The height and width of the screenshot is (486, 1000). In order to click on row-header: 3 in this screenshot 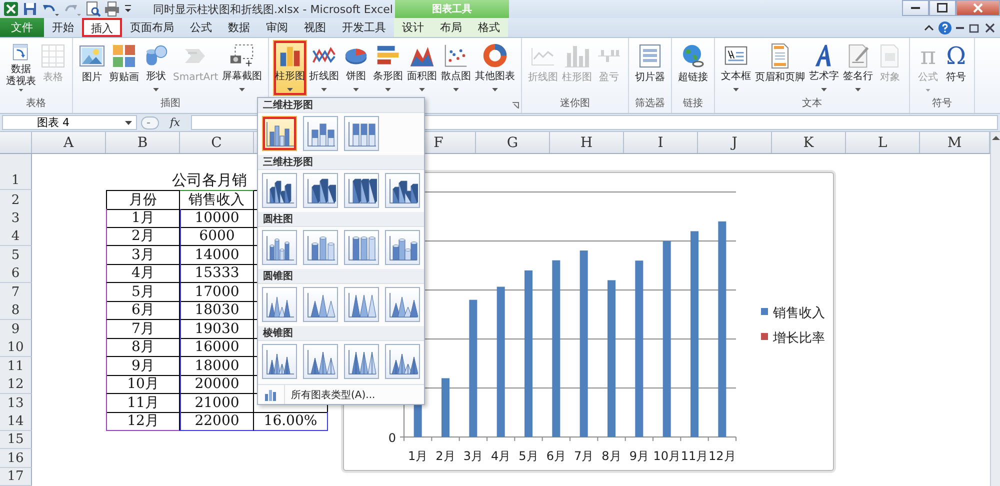, I will do `click(16, 218)`.